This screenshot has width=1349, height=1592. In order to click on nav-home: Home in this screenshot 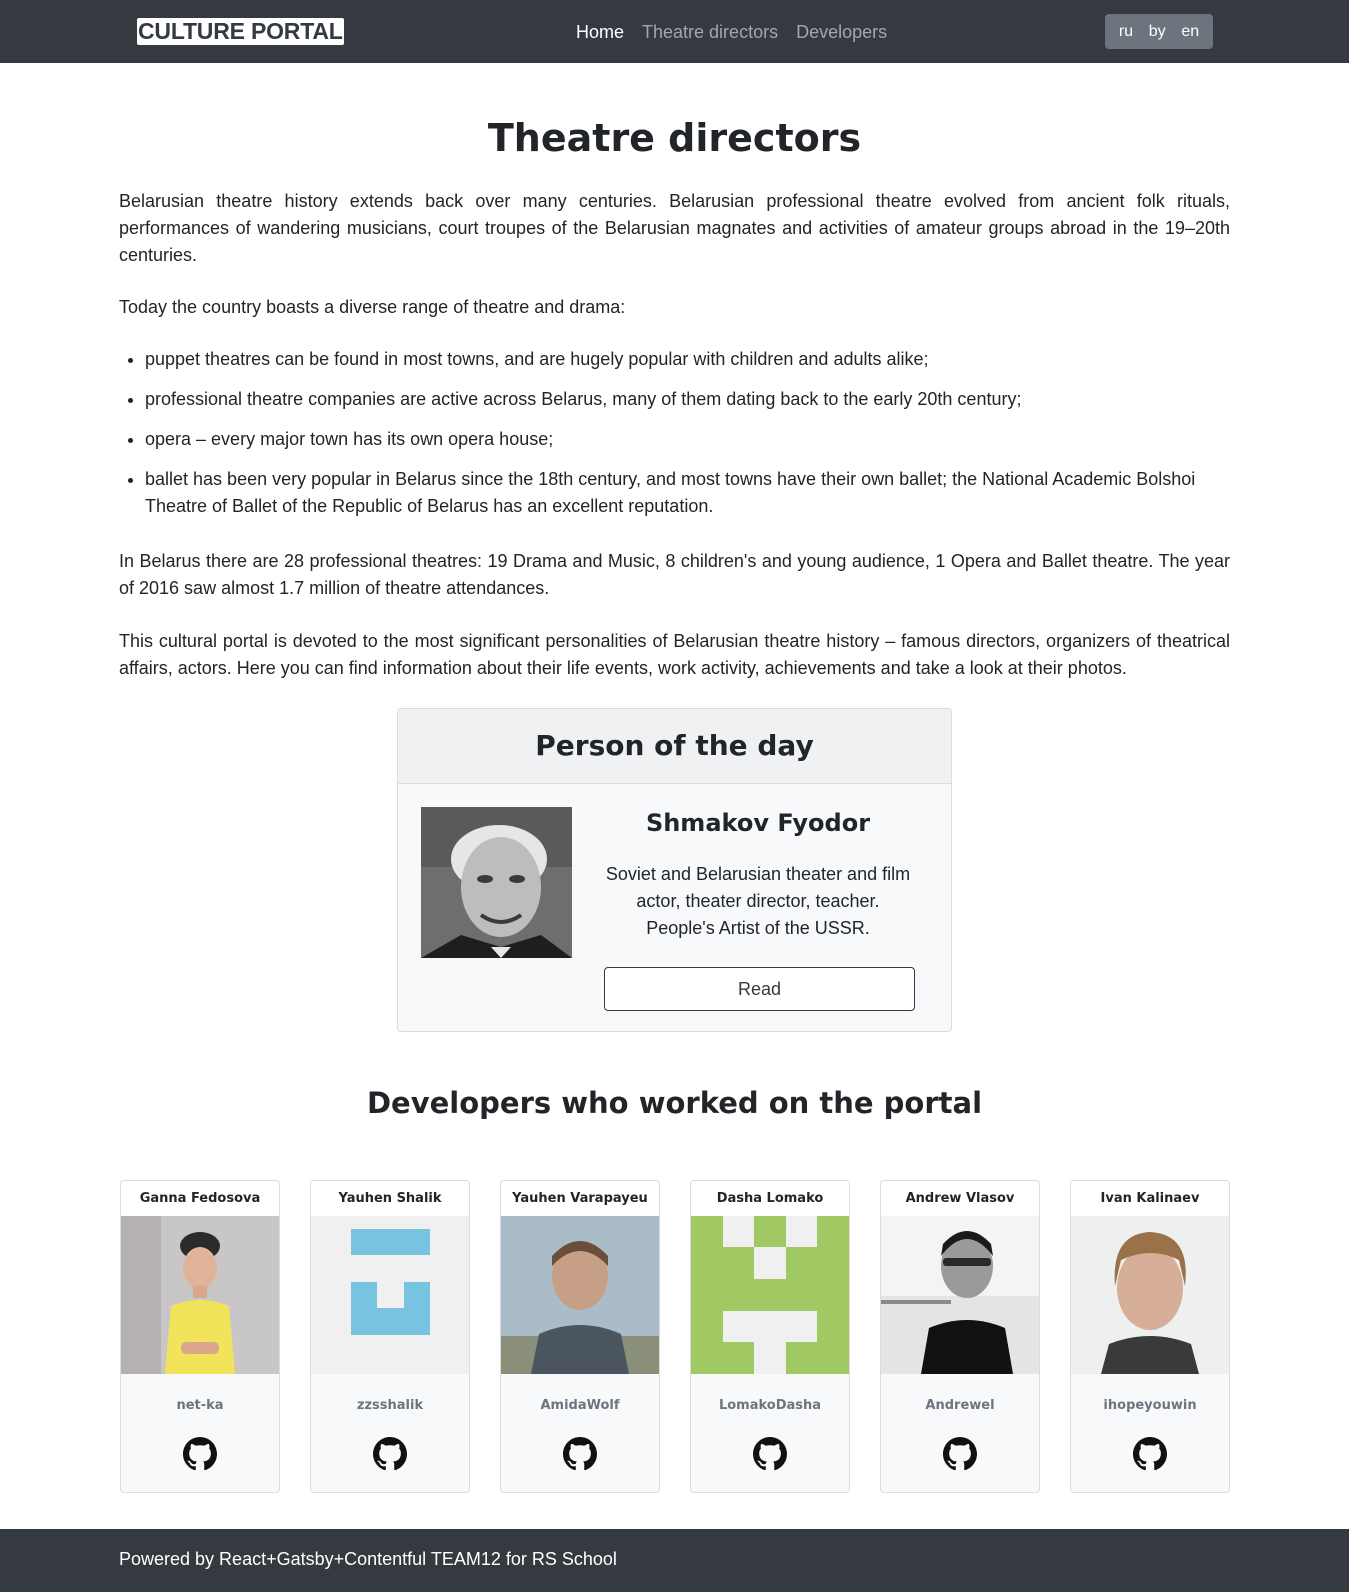, I will do `click(600, 32)`.